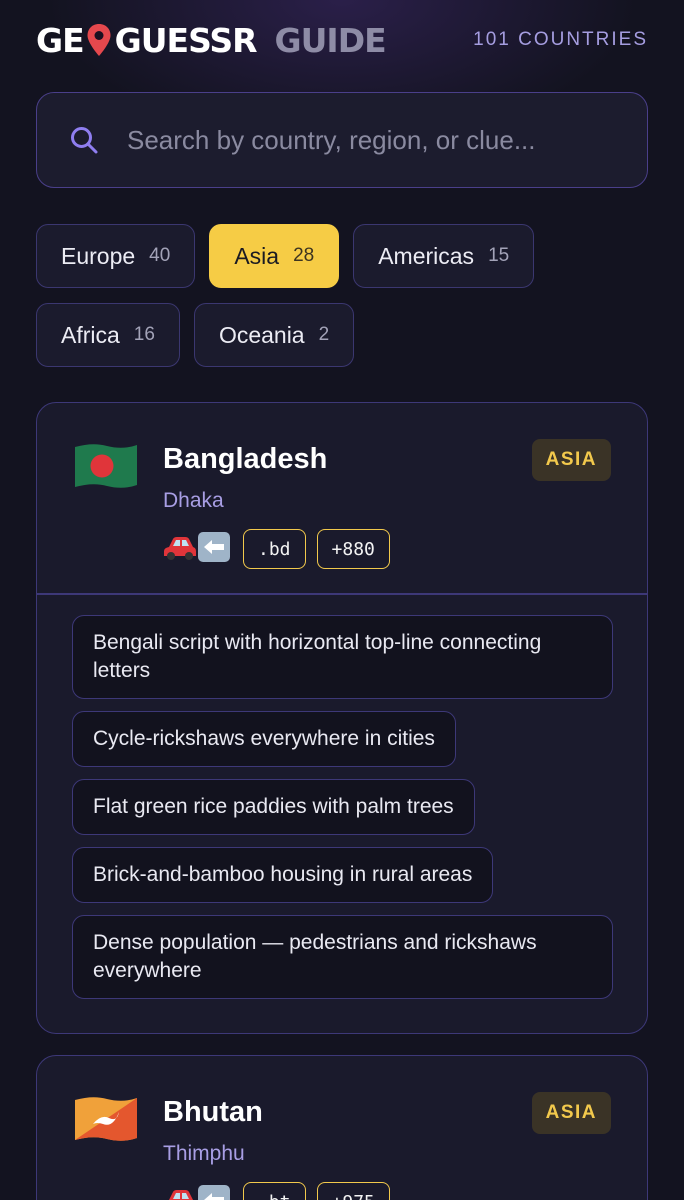 This screenshot has height=1200, width=684. I want to click on app-logo: GE GUESSR GUIDE, so click(211, 40).